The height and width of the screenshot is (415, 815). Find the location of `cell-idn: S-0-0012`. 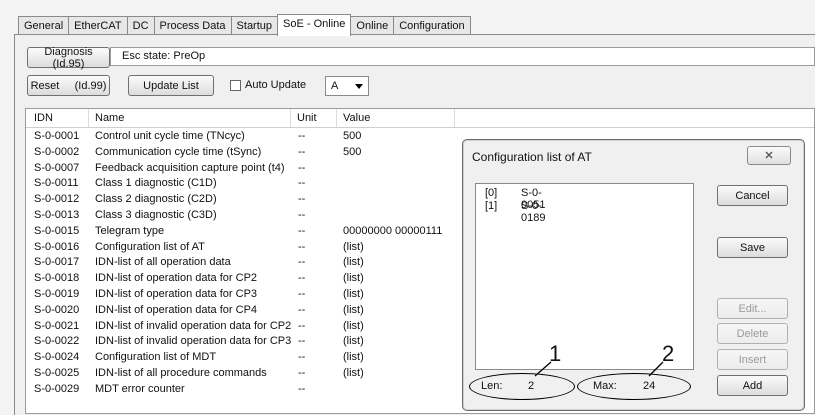

cell-idn: S-0-0012 is located at coordinates (57, 199).